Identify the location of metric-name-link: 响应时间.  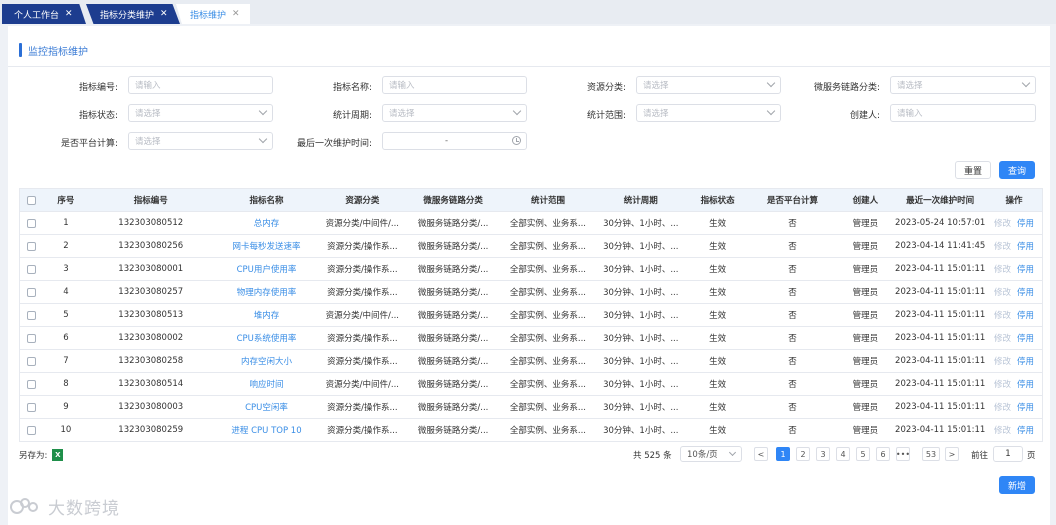
(267, 384).